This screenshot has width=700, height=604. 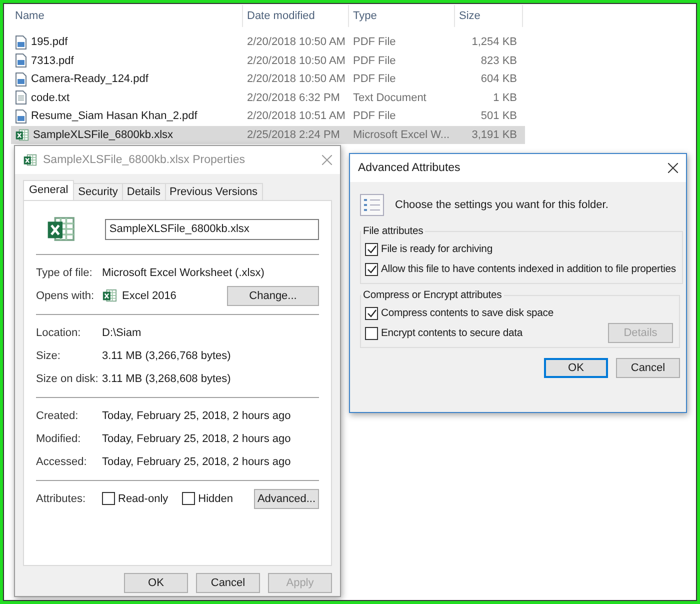 What do you see at coordinates (494, 42) in the screenshot?
I see `file-size: 1,254 KB` at bounding box center [494, 42].